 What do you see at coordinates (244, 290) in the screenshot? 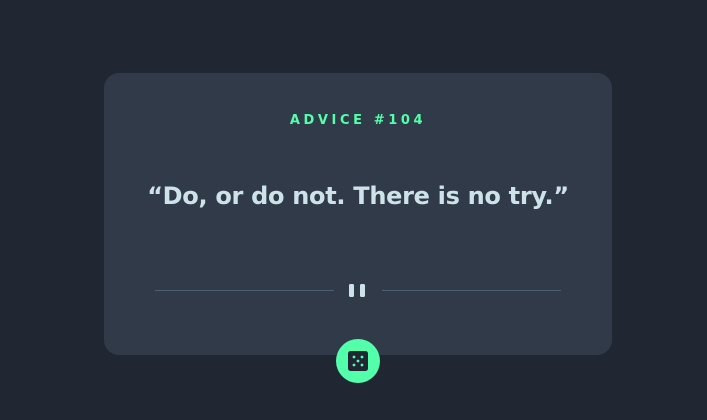
I see `divider-line-left` at bounding box center [244, 290].